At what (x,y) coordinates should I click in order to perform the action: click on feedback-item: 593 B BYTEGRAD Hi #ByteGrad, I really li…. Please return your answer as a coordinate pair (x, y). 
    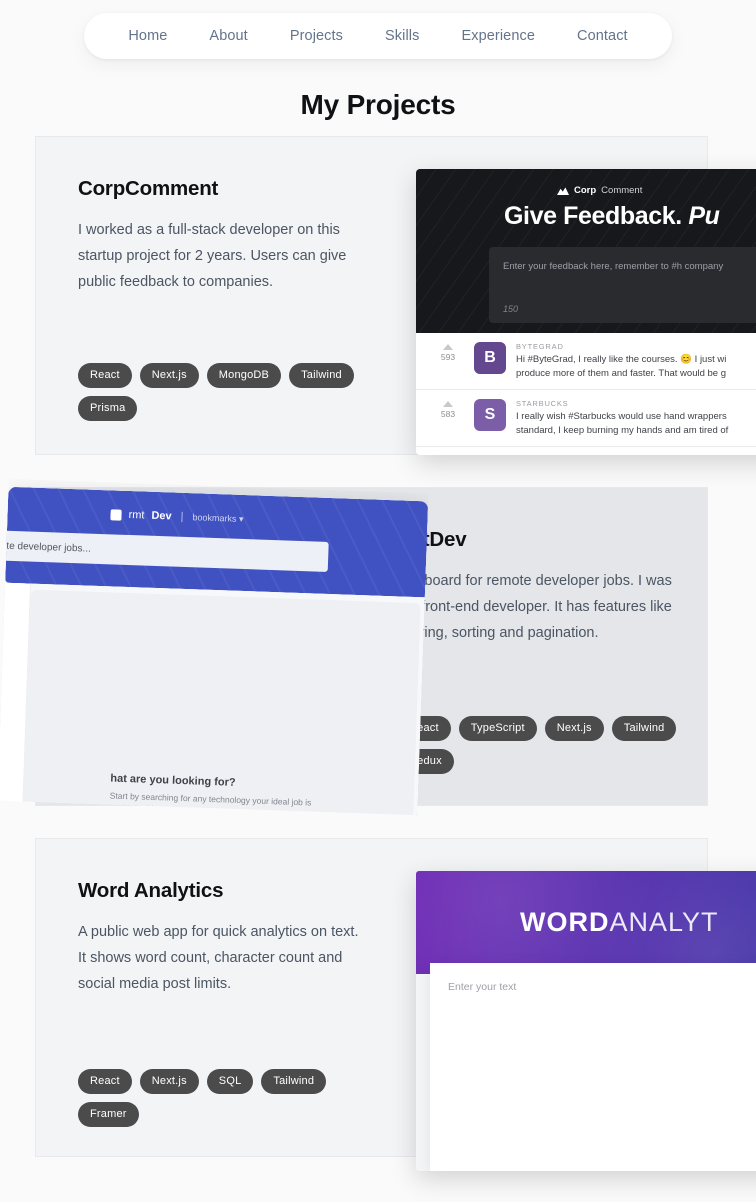
    Looking at the image, I should click on (586, 361).